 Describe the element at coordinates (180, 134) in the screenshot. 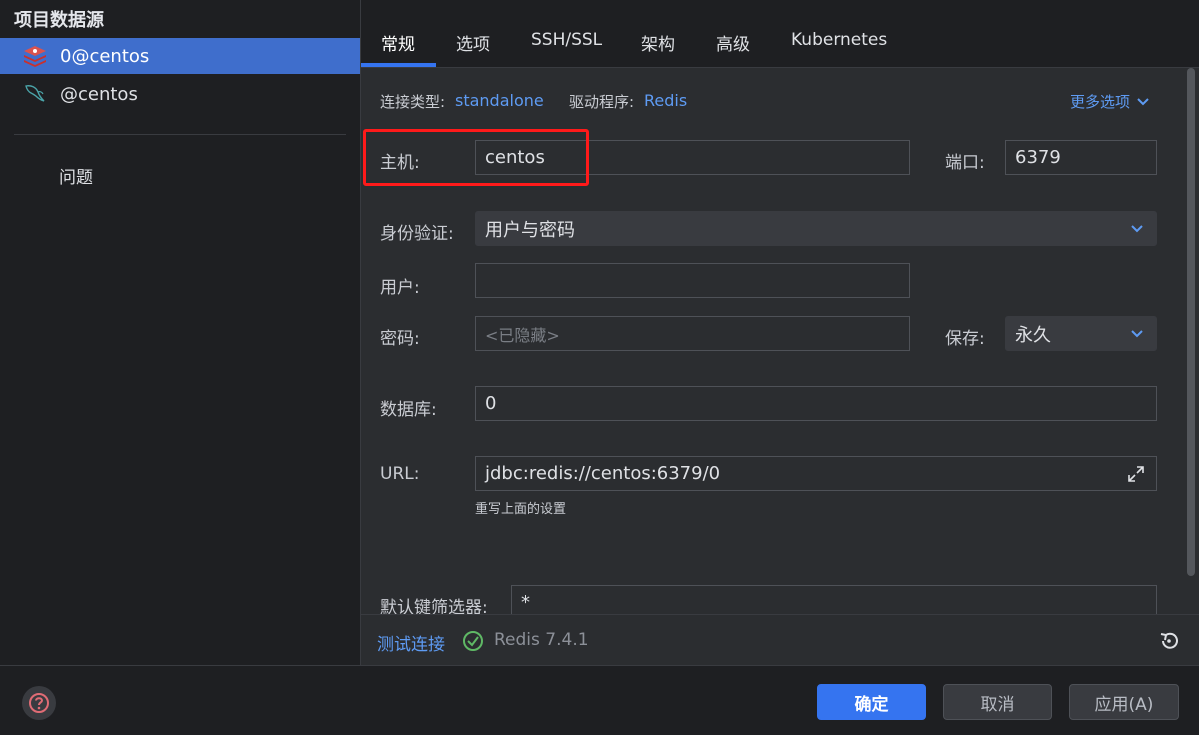

I see `sidebar-divider` at that location.